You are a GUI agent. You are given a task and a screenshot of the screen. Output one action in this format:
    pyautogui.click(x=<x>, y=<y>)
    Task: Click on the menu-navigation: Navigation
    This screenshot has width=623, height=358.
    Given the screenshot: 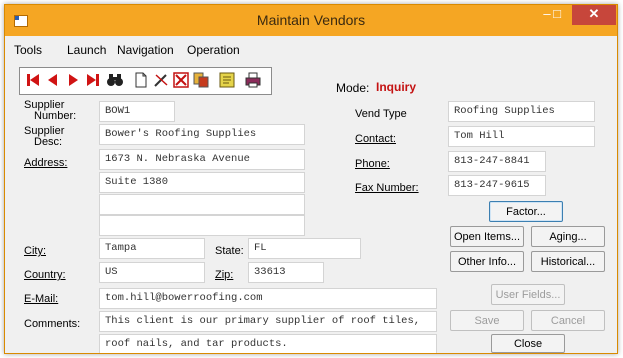 What is the action you would take?
    pyautogui.click(x=145, y=50)
    